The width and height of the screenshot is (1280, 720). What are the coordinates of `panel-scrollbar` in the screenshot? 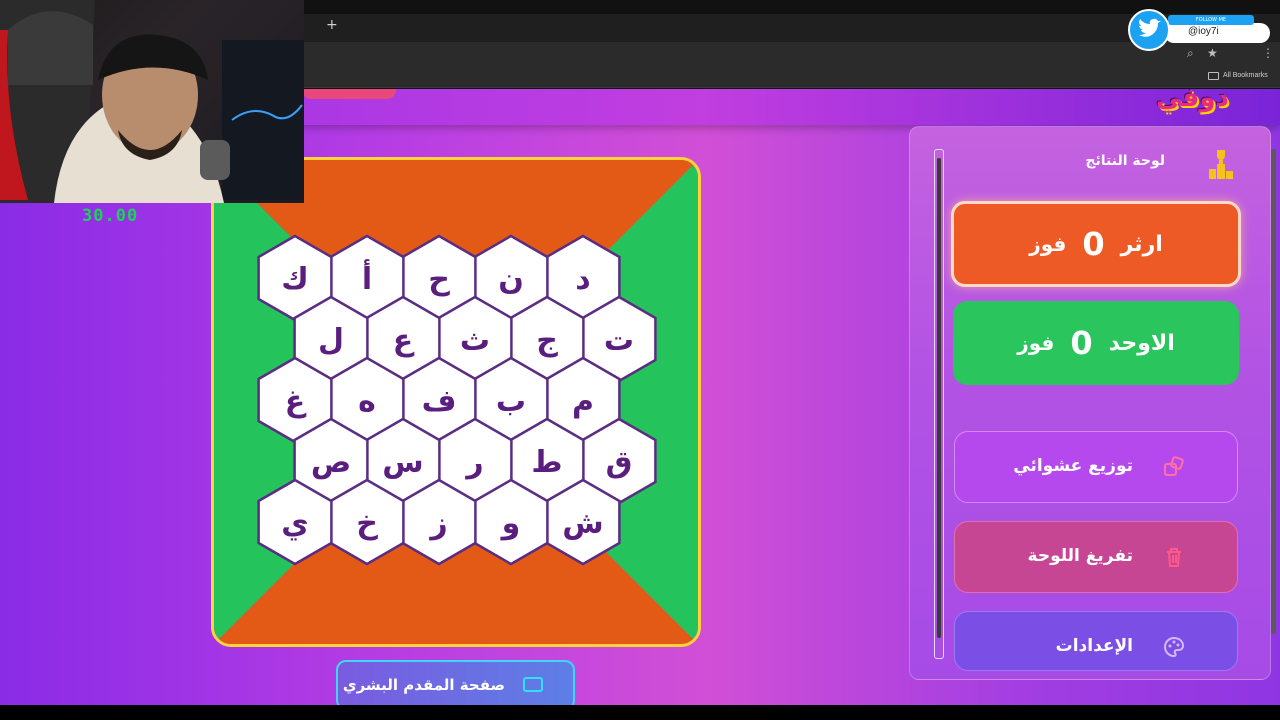 It's located at (939, 404).